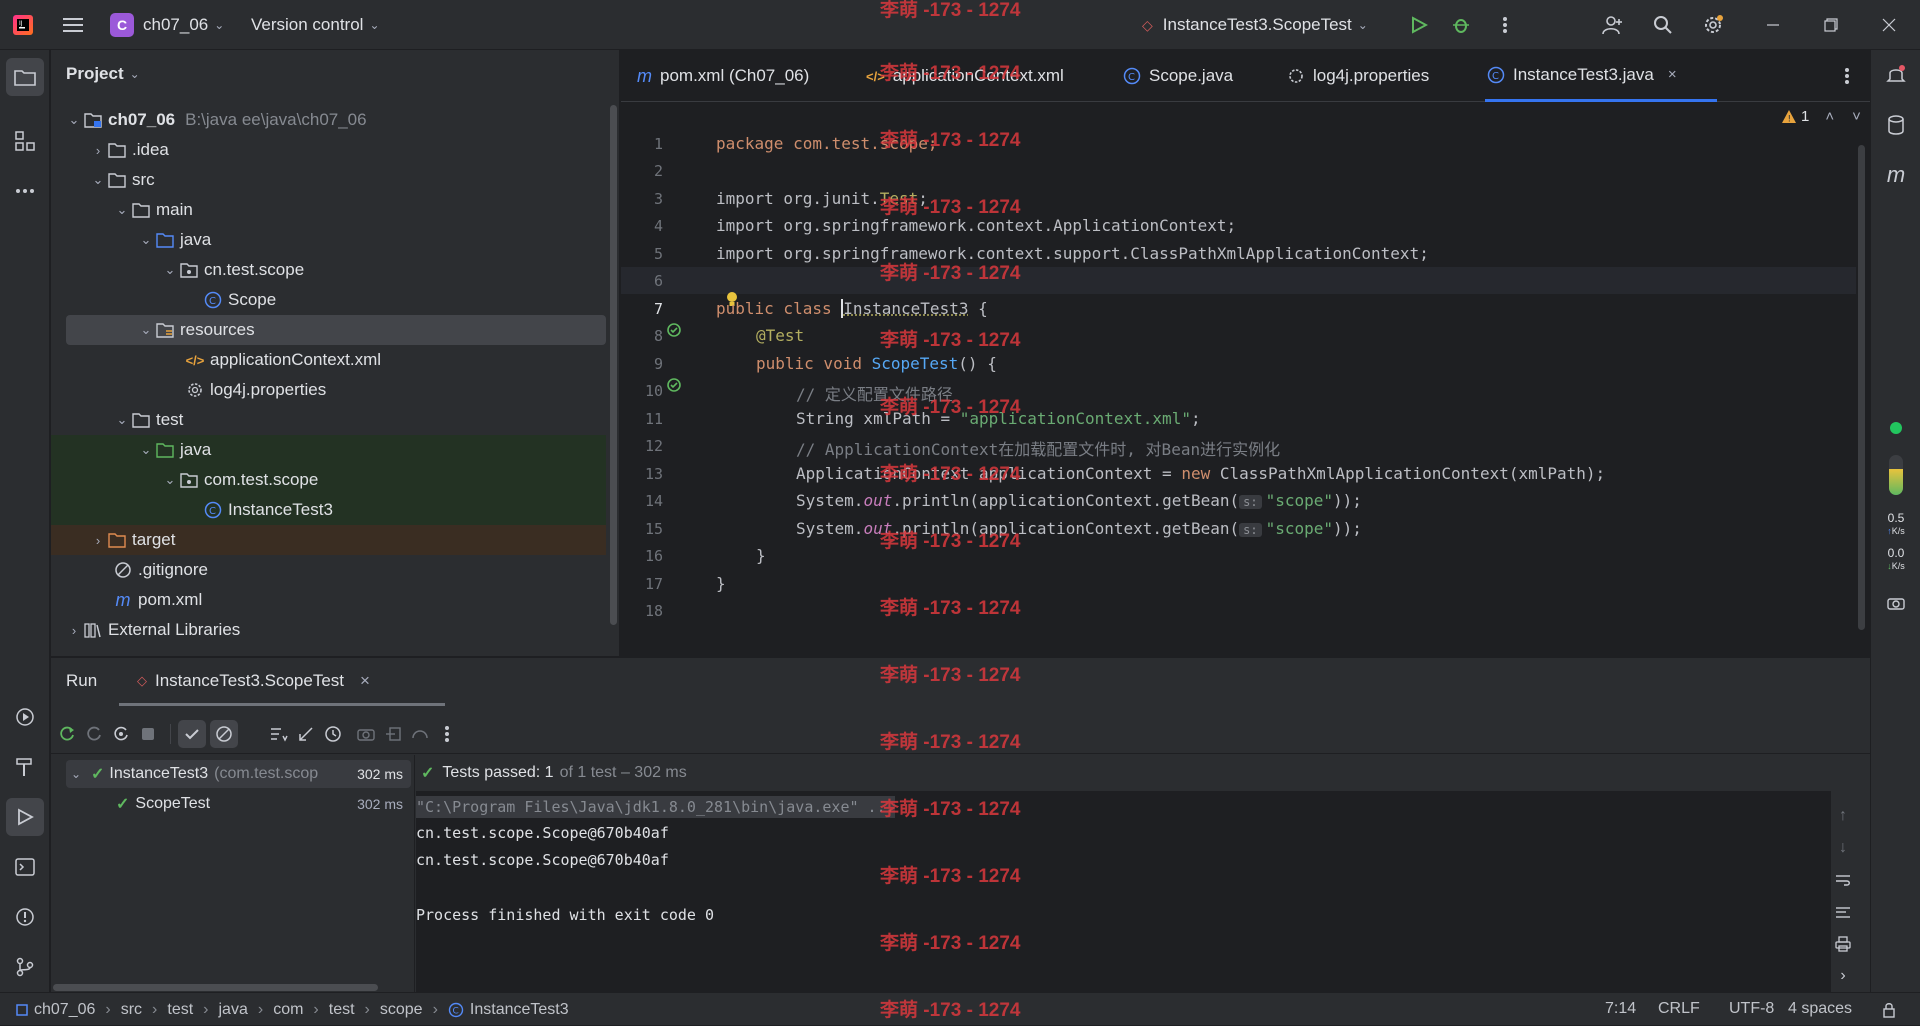 The height and width of the screenshot is (1026, 1920). I want to click on tree-item-main: ⌄ main, so click(328, 210).